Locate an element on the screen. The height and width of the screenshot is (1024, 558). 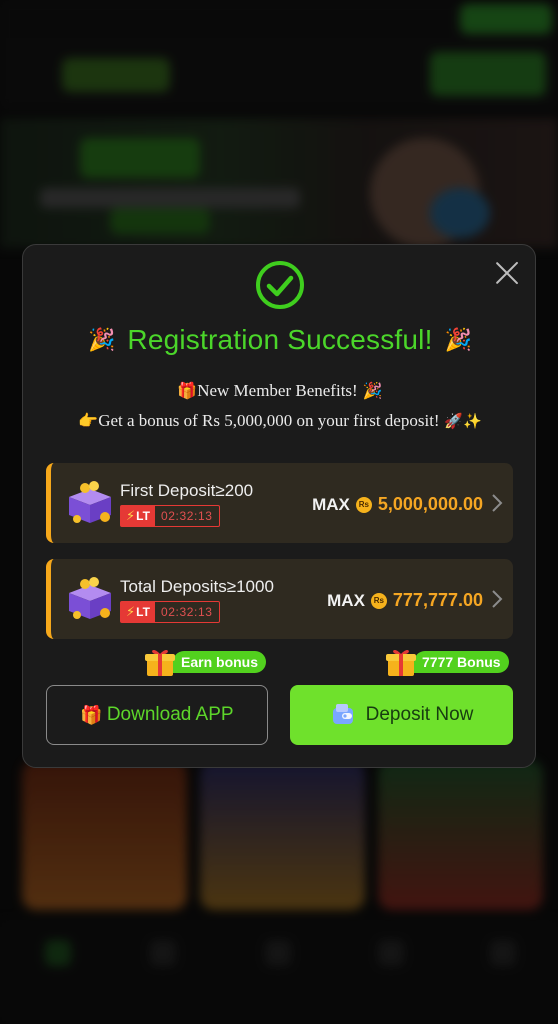
close-icon is located at coordinates (507, 273).